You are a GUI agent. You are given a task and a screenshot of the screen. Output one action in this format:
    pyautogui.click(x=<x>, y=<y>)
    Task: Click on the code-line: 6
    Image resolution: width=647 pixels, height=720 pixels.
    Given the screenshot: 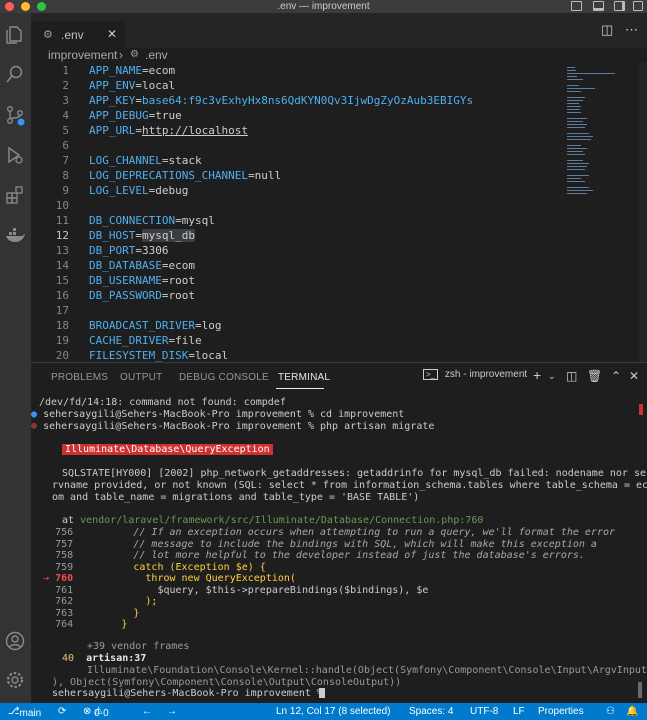 What is the action you would take?
    pyautogui.click(x=286, y=145)
    